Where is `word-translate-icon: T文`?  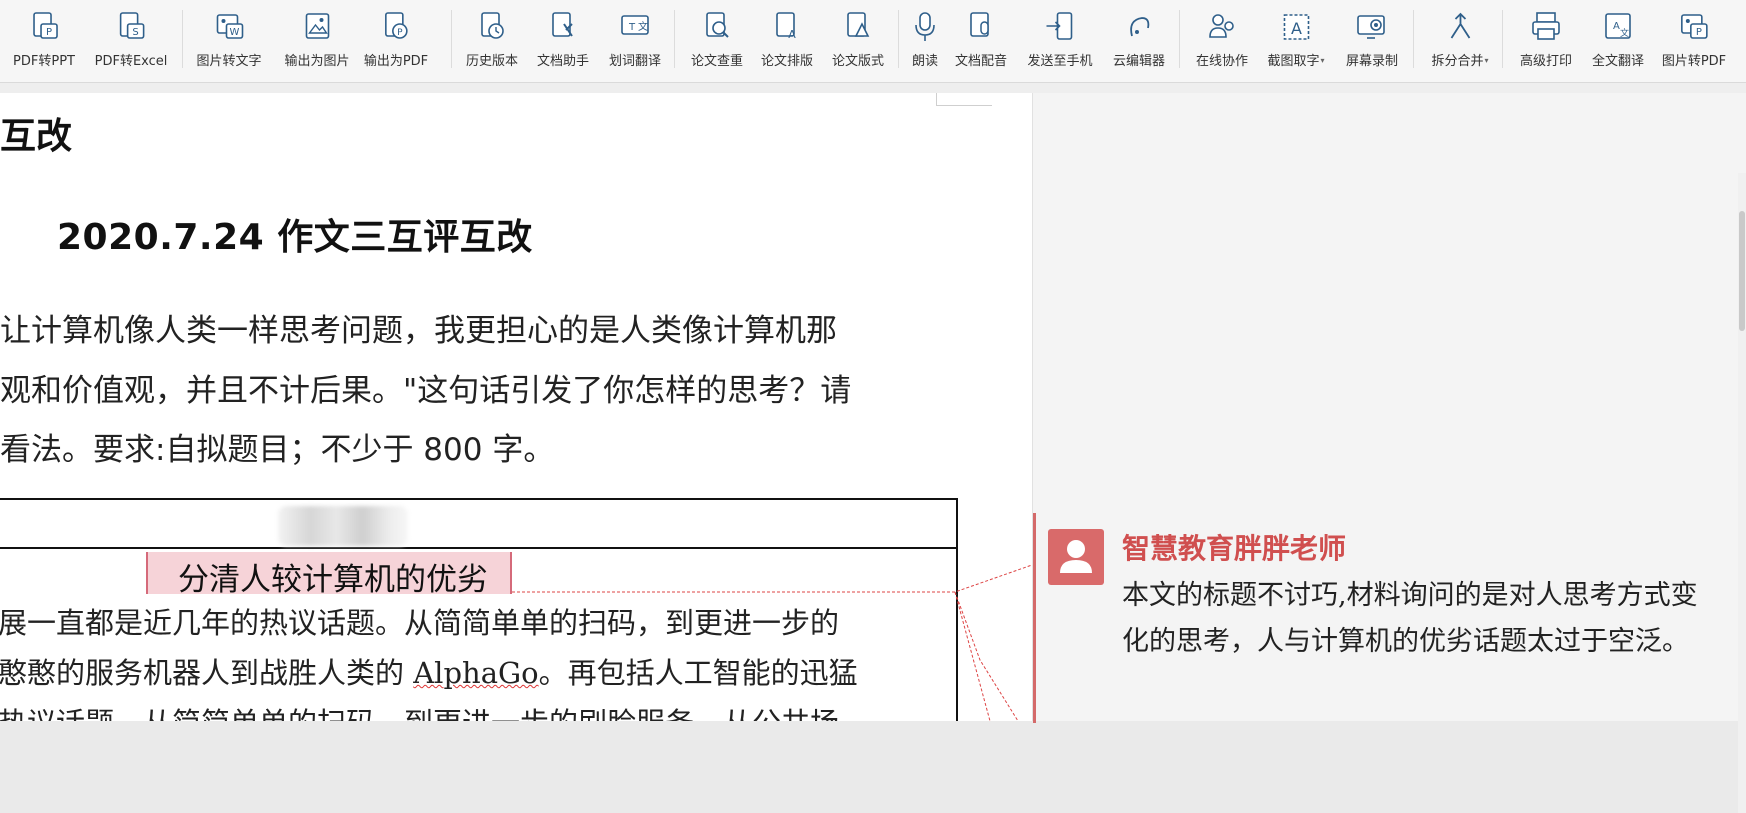
word-translate-icon: T文 is located at coordinates (635, 27).